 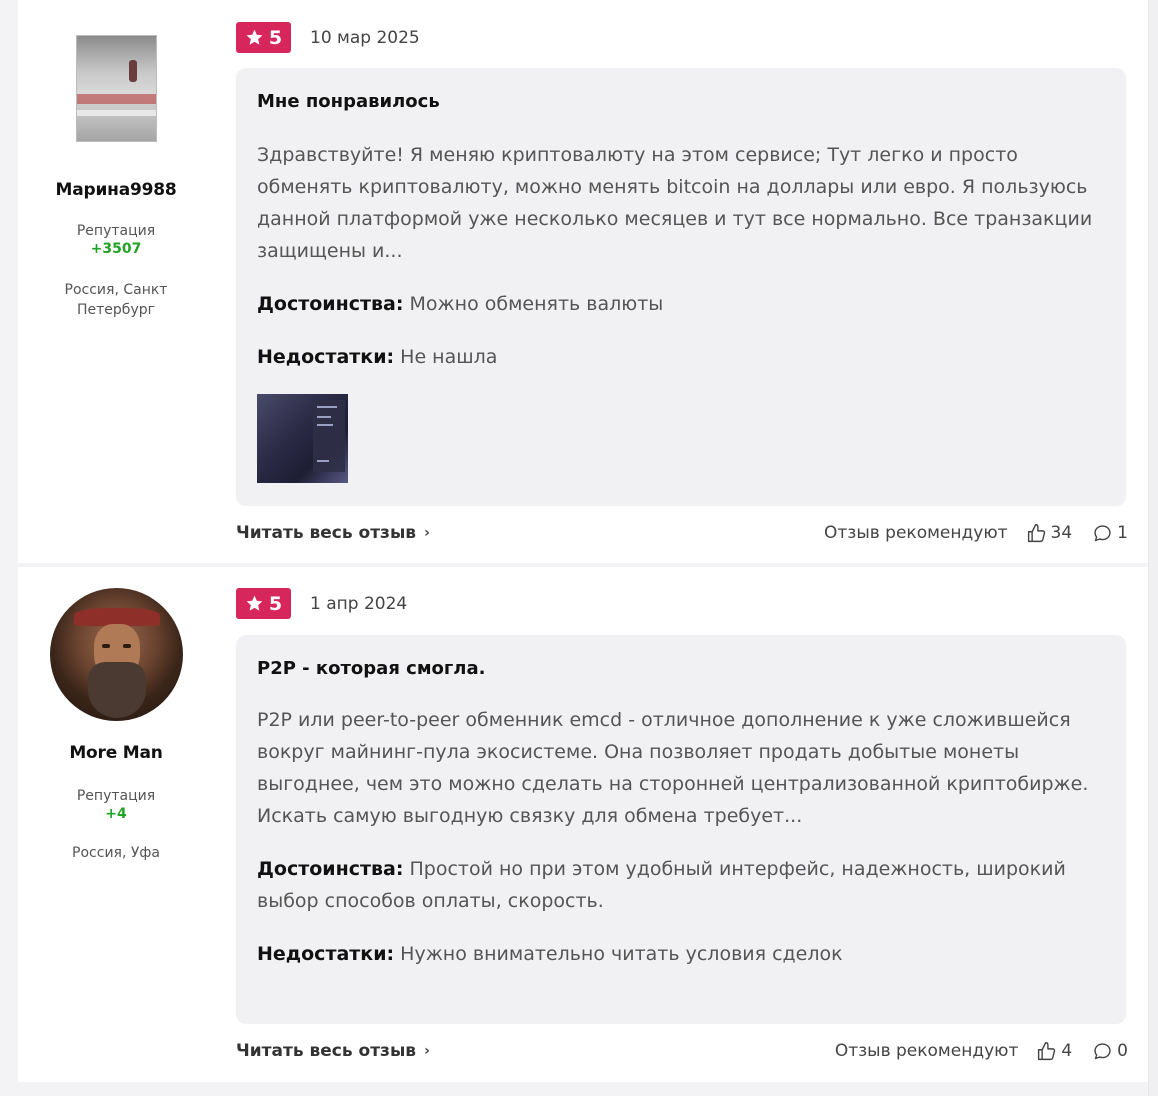 I want to click on review-date: 10 мар 2025, so click(x=365, y=37).